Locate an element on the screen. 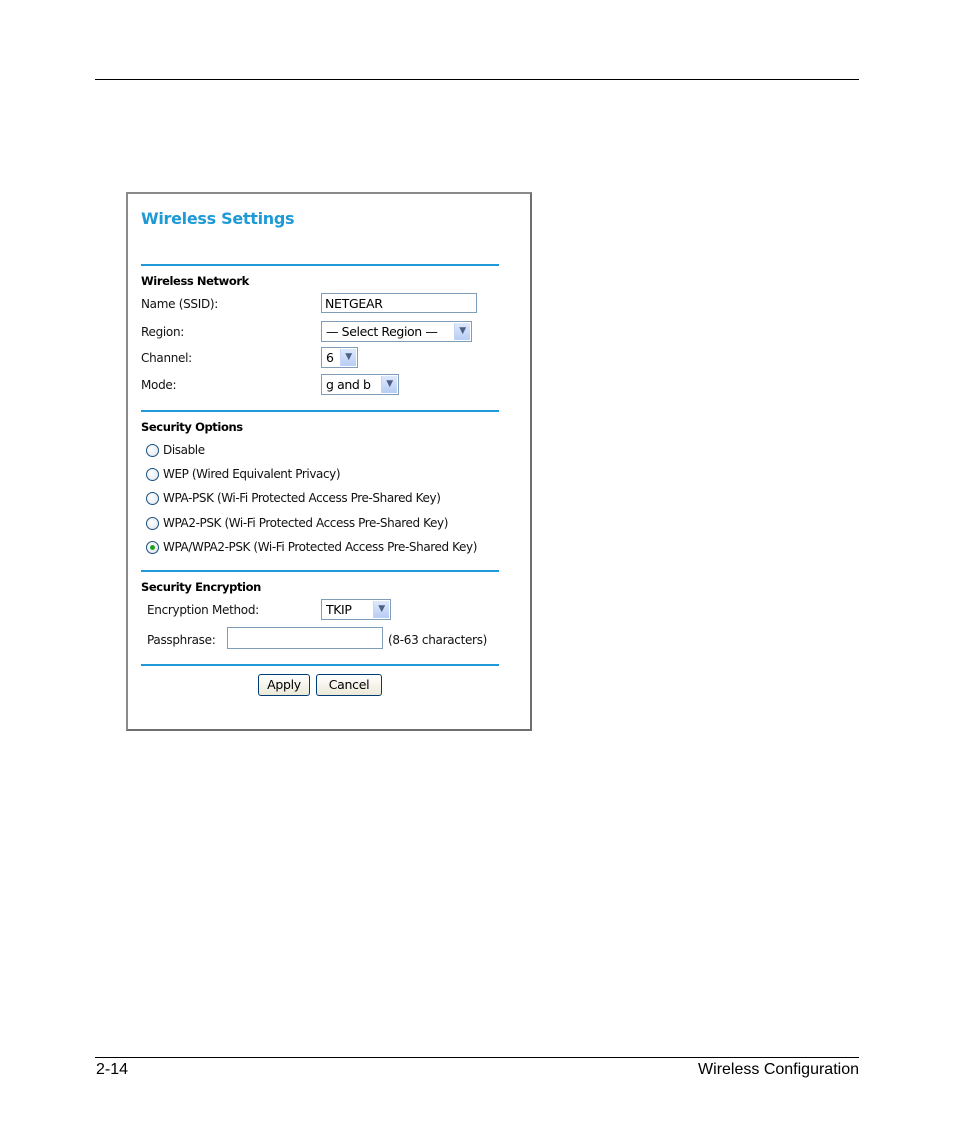  mode-label: Mode: is located at coordinates (159, 385).